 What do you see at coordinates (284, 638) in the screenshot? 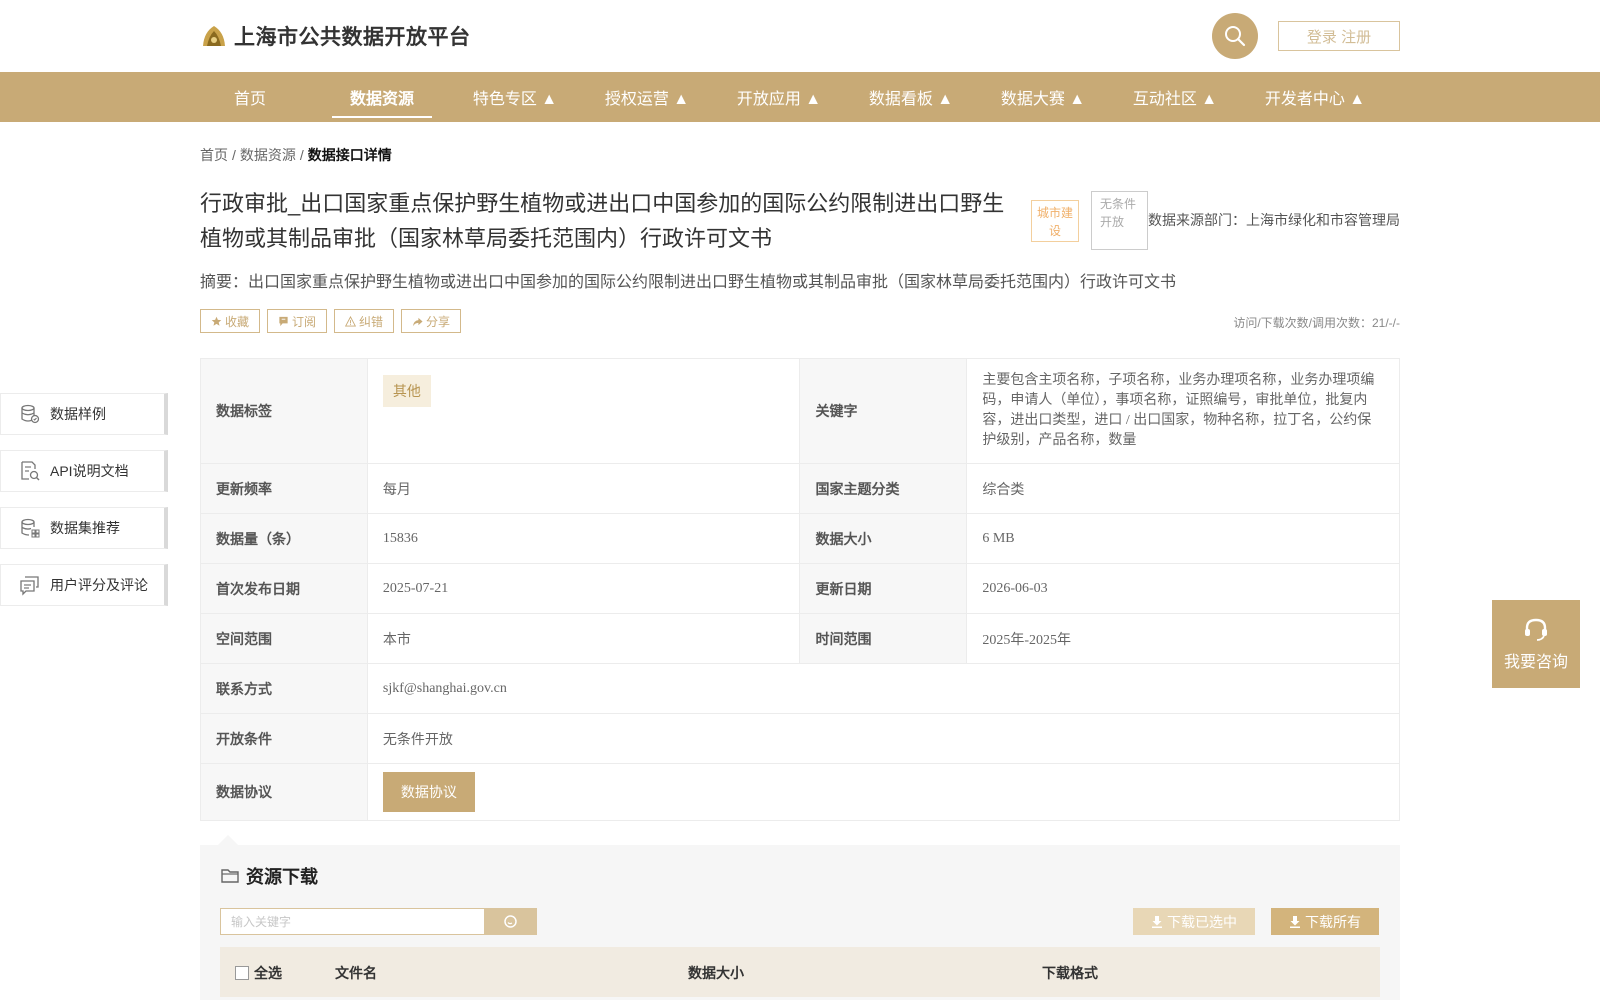
I see `spatial-scope-label: 空间范围` at bounding box center [284, 638].